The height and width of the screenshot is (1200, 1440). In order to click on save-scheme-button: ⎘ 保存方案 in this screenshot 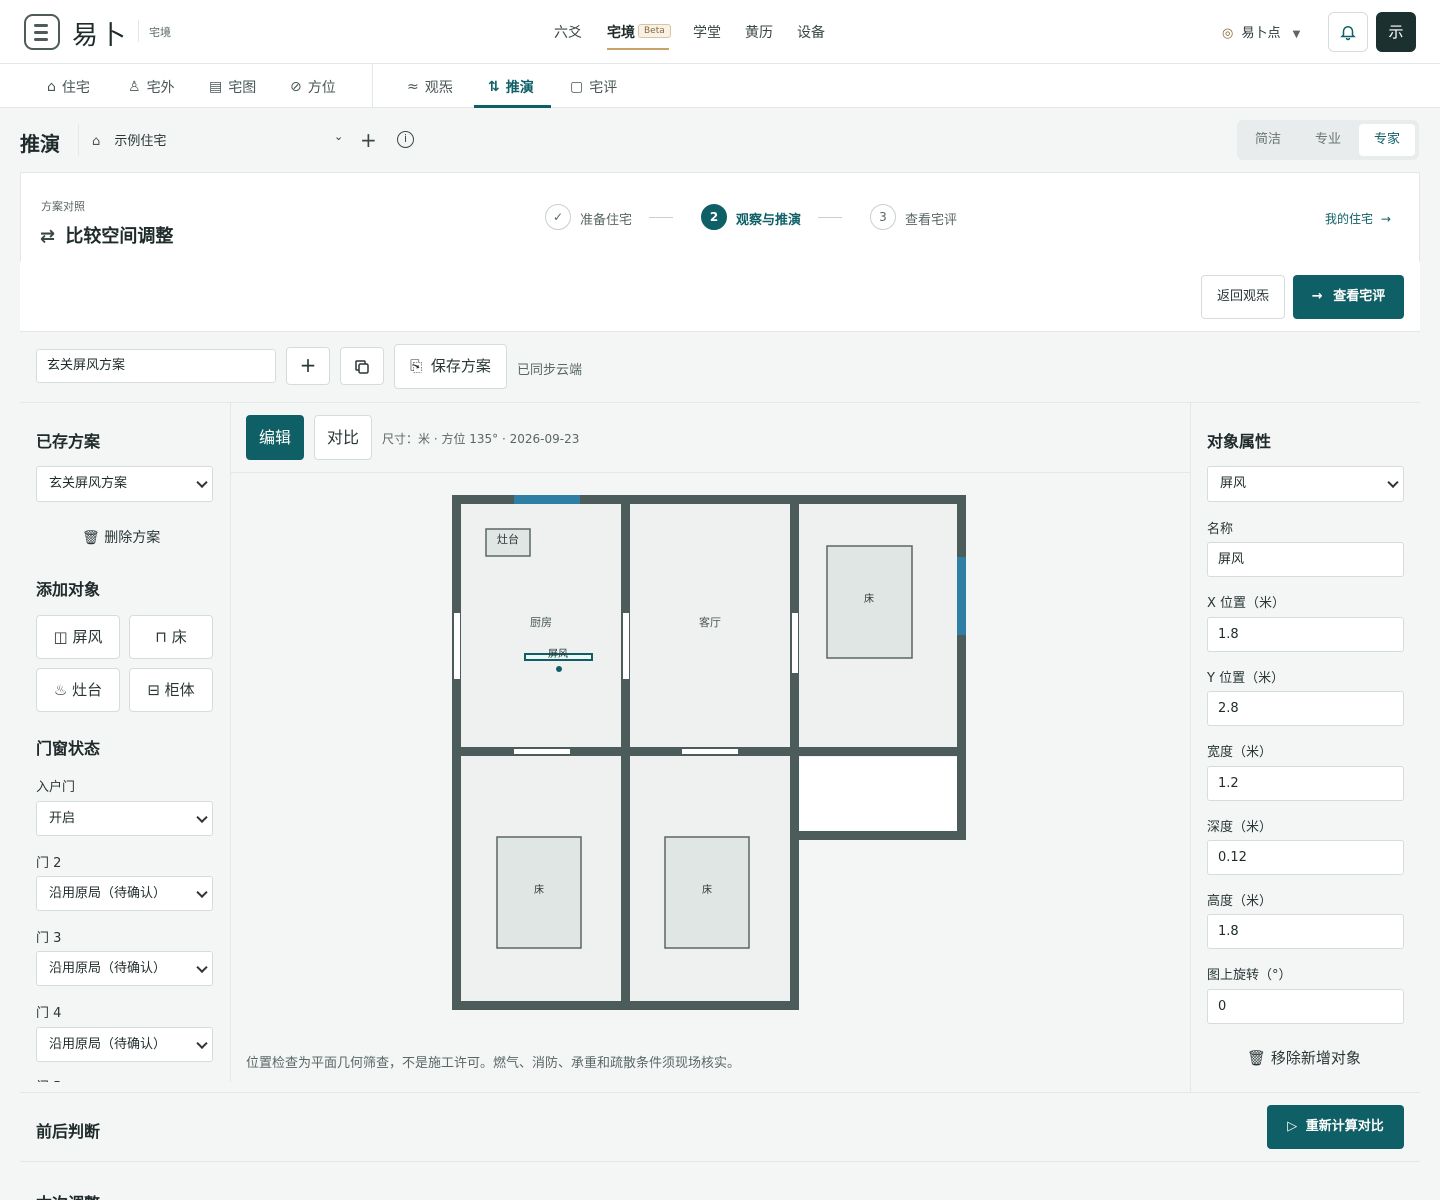, I will do `click(450, 366)`.